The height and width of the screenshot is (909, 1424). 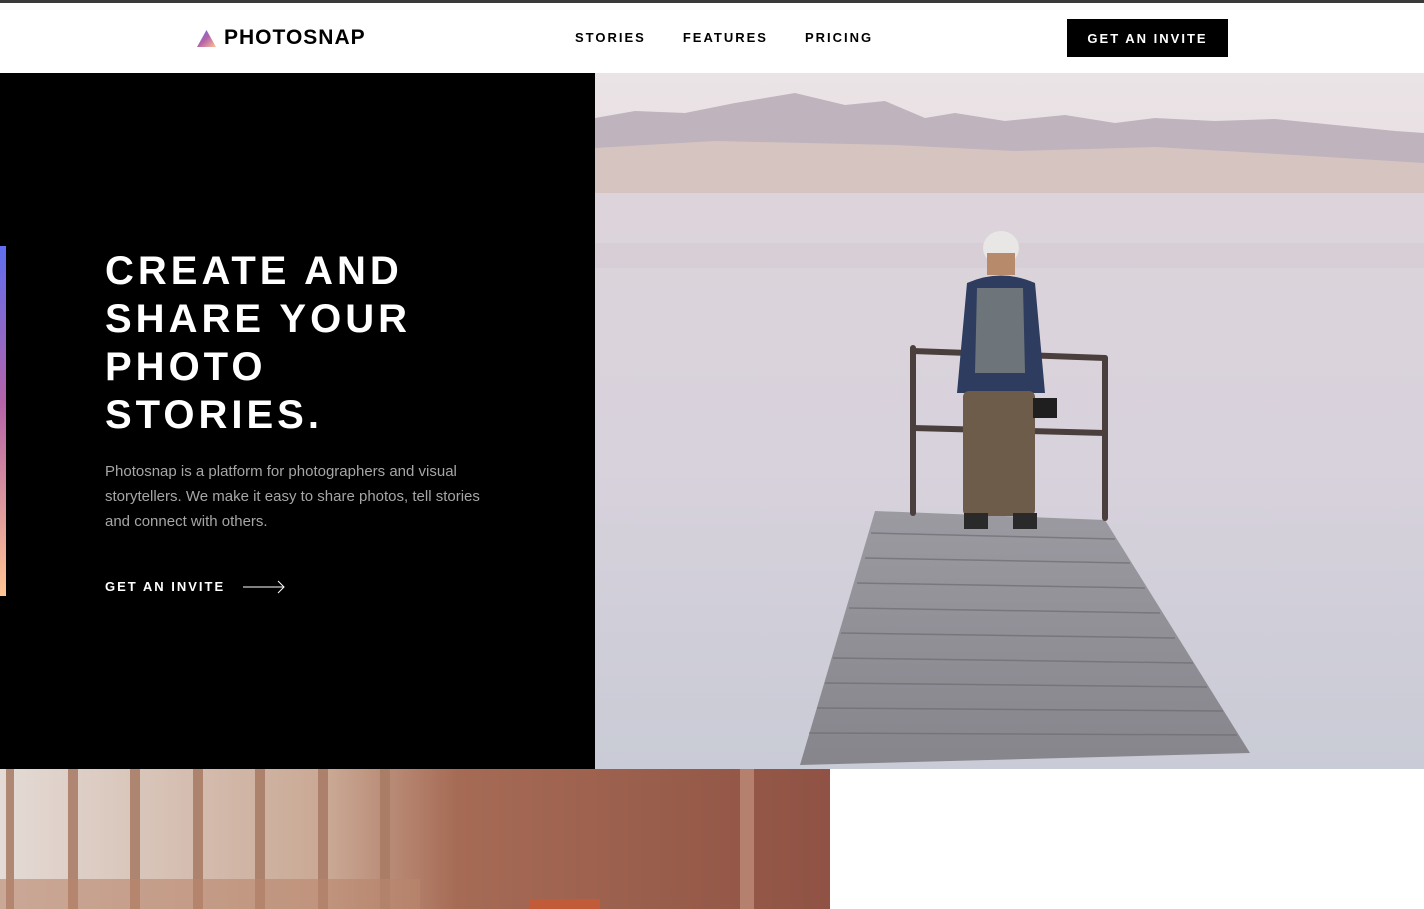 I want to click on brand-name: PHOTOSNAP, so click(x=295, y=37).